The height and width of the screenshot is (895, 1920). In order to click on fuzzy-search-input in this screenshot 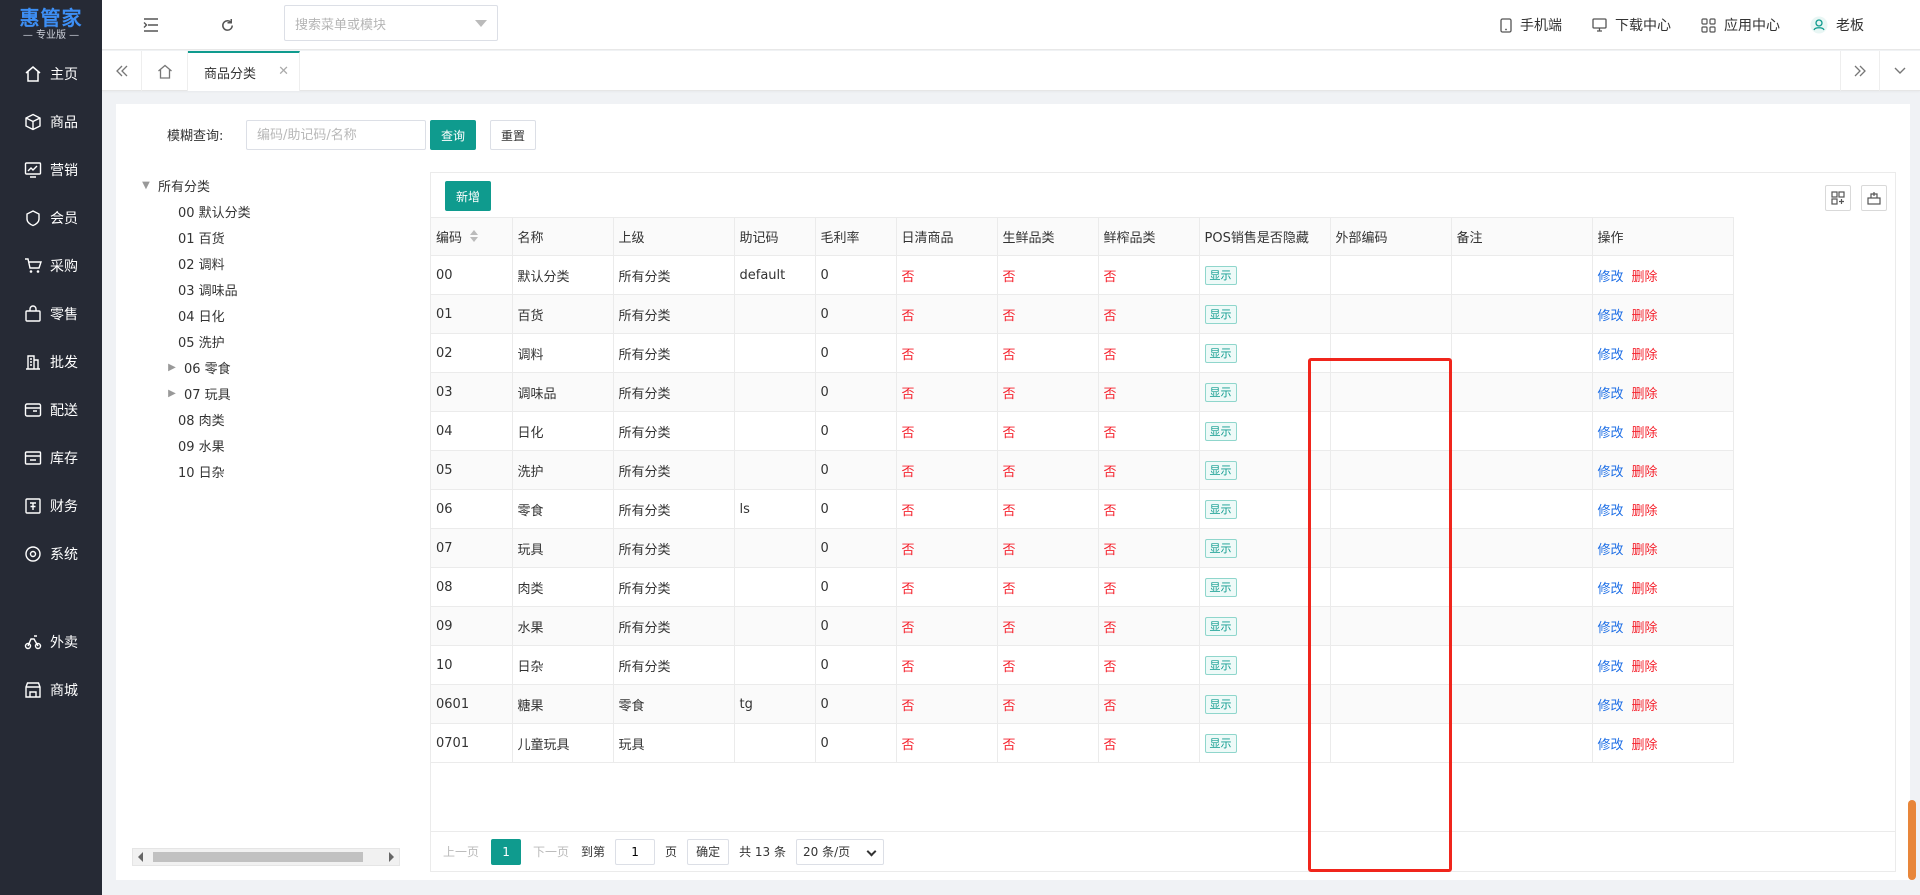, I will do `click(336, 135)`.